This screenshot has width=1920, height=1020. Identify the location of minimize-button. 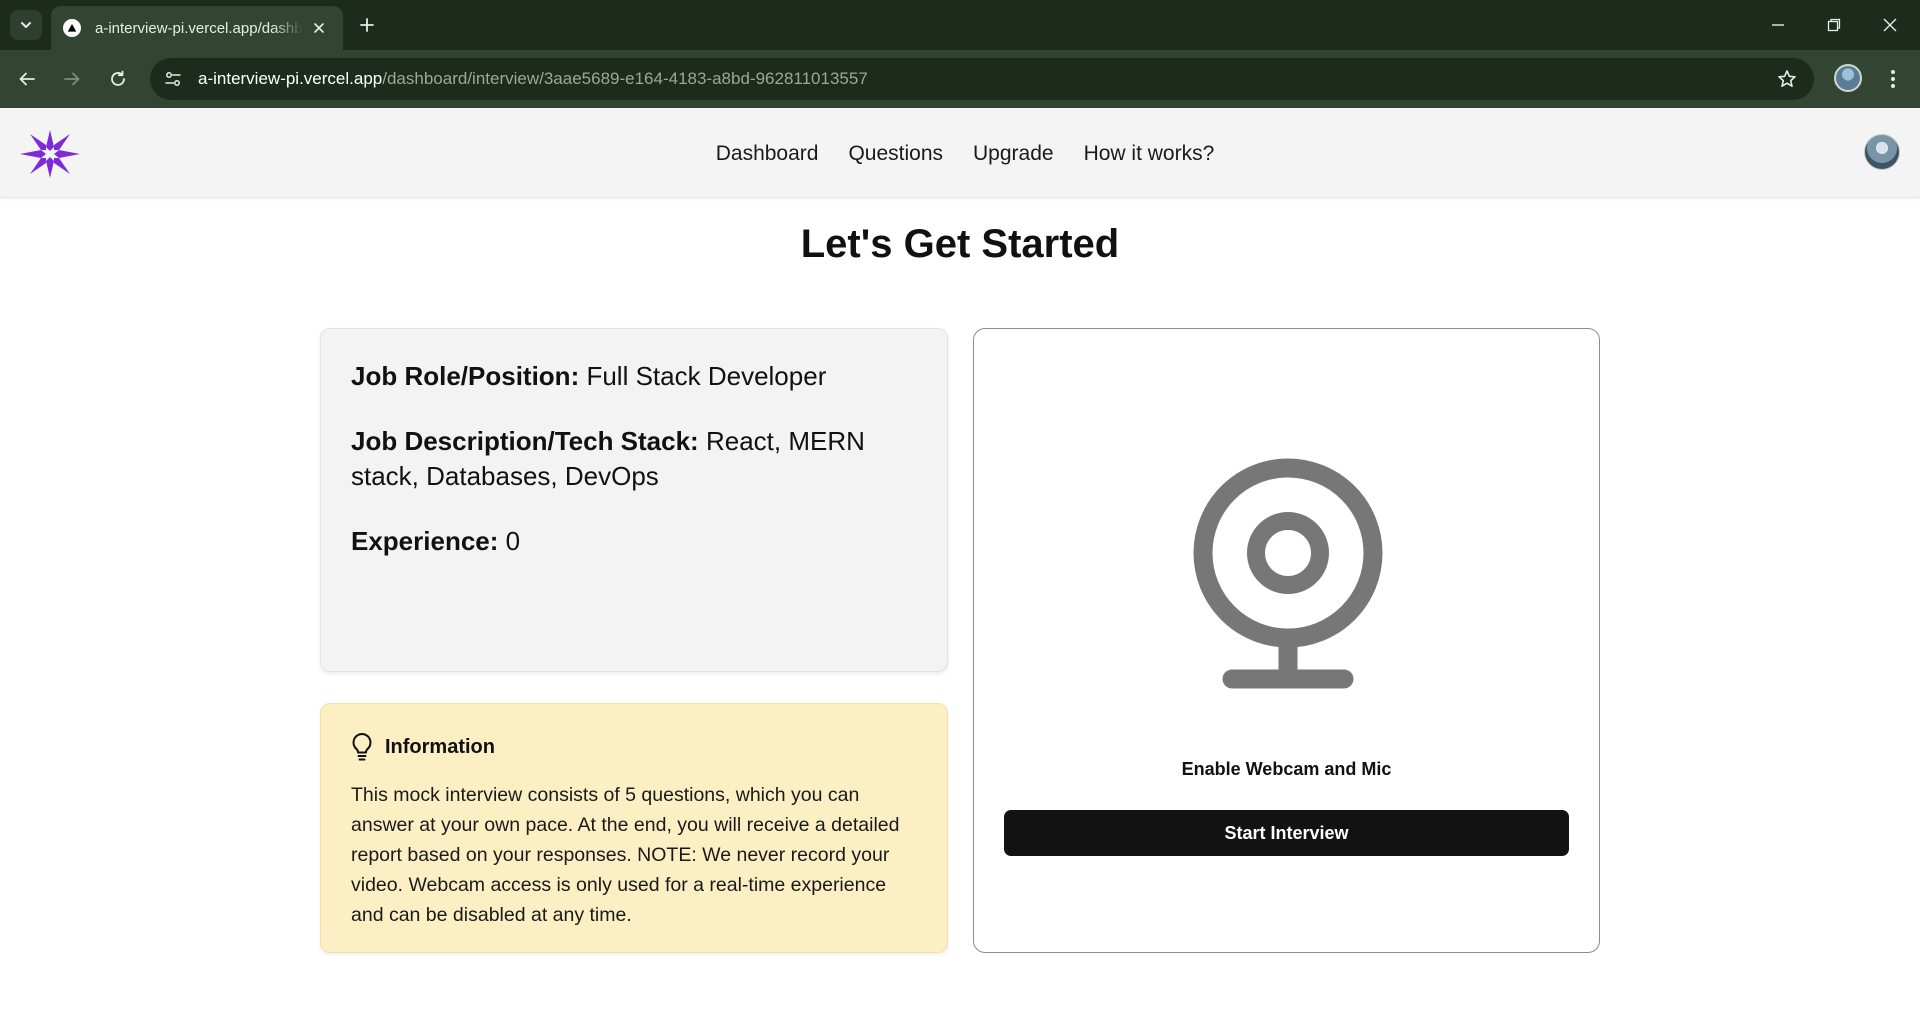
(1778, 25).